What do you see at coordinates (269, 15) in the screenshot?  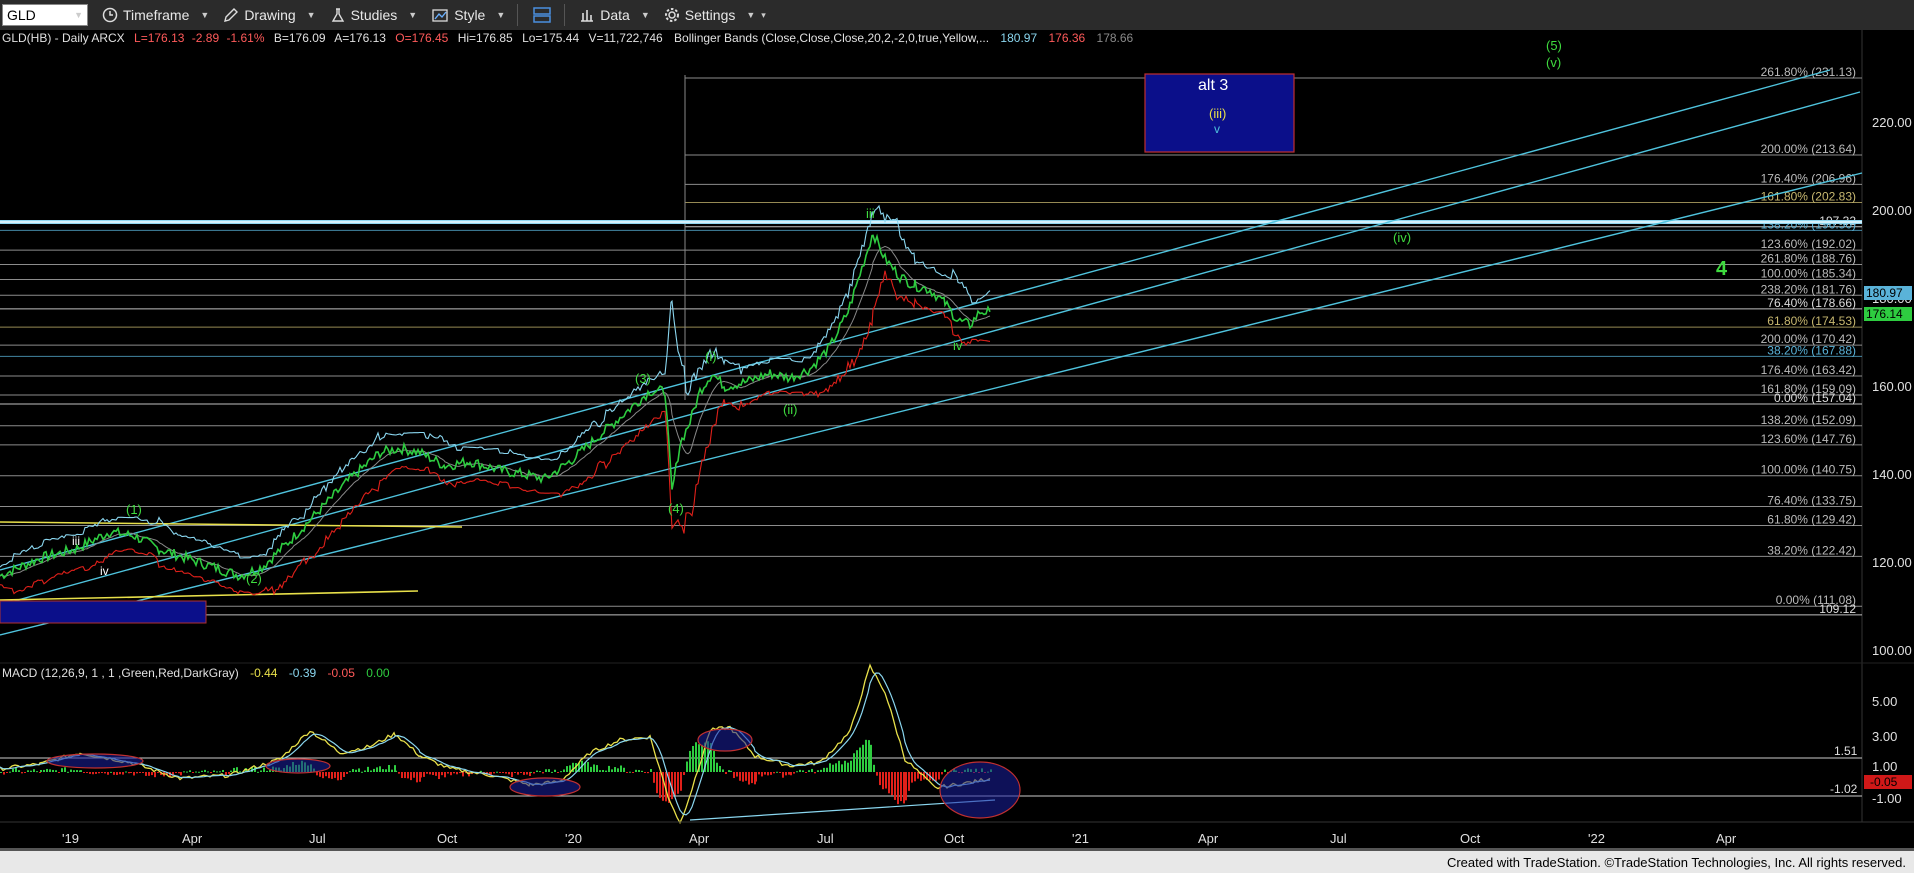 I see `drawing-button: Drawing ▼` at bounding box center [269, 15].